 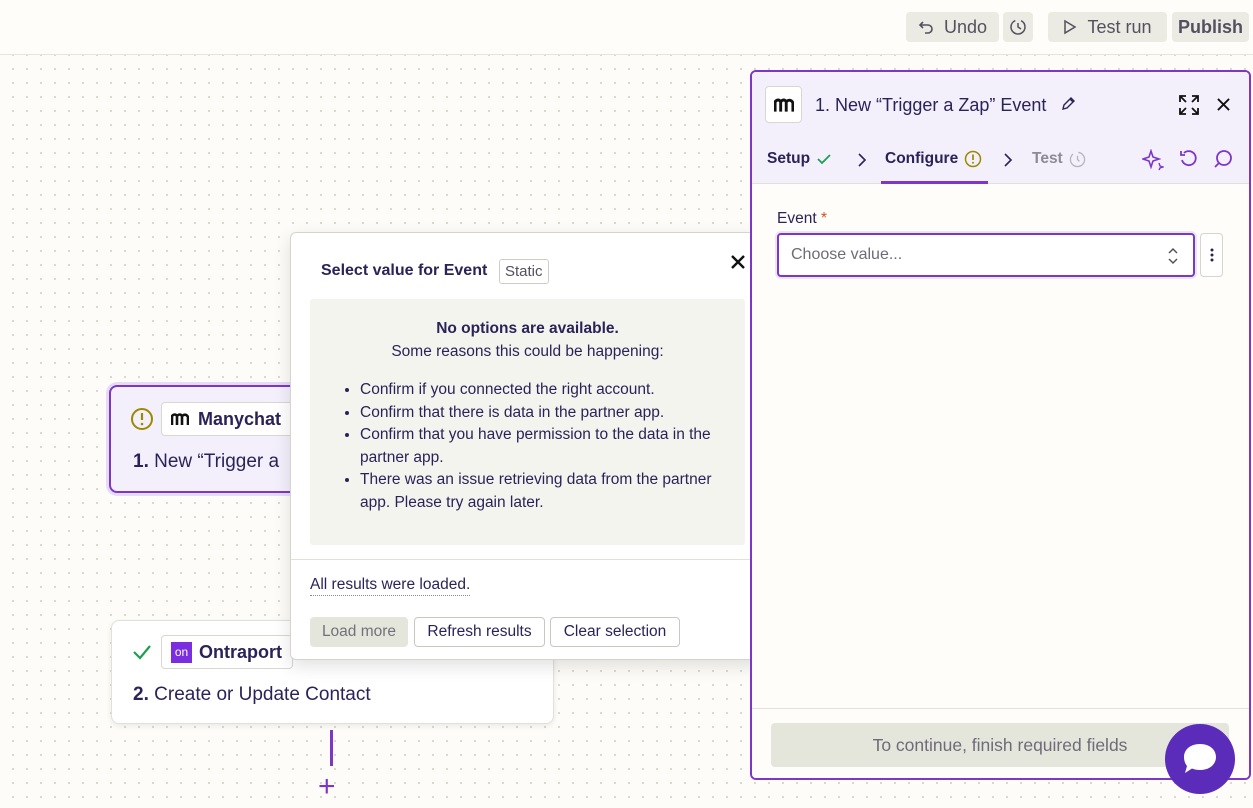 What do you see at coordinates (331, 748) in the screenshot?
I see `step-connector` at bounding box center [331, 748].